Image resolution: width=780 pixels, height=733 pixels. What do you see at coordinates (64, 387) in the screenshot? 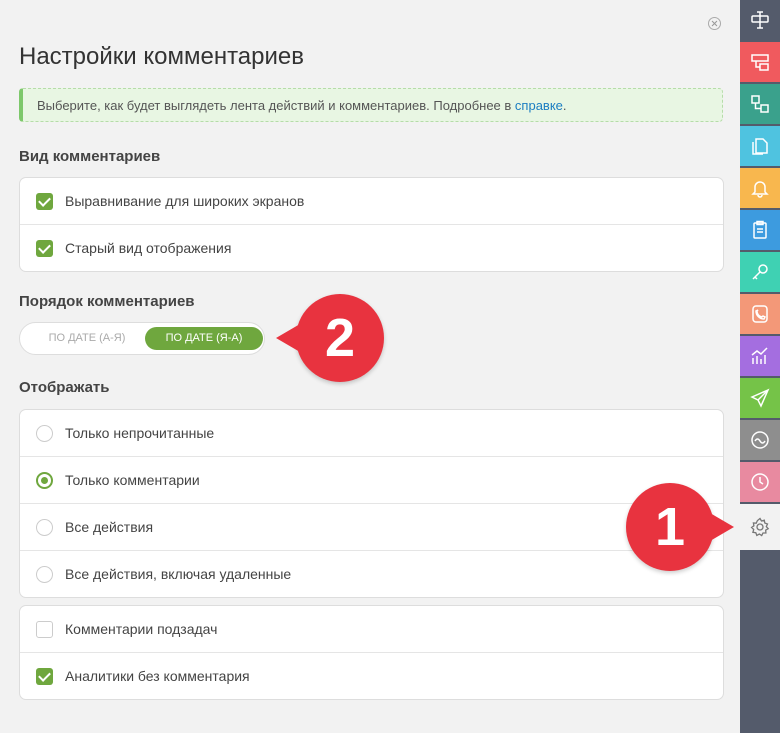
I see `display-section-title: Отображать` at bounding box center [64, 387].